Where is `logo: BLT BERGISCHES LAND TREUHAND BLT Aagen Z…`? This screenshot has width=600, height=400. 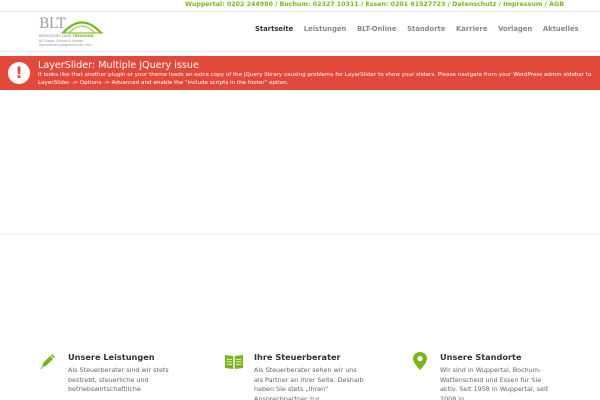
logo: BLT BERGISCHES LAND TREUHAND BLT Aagen Z… is located at coordinates (72, 32).